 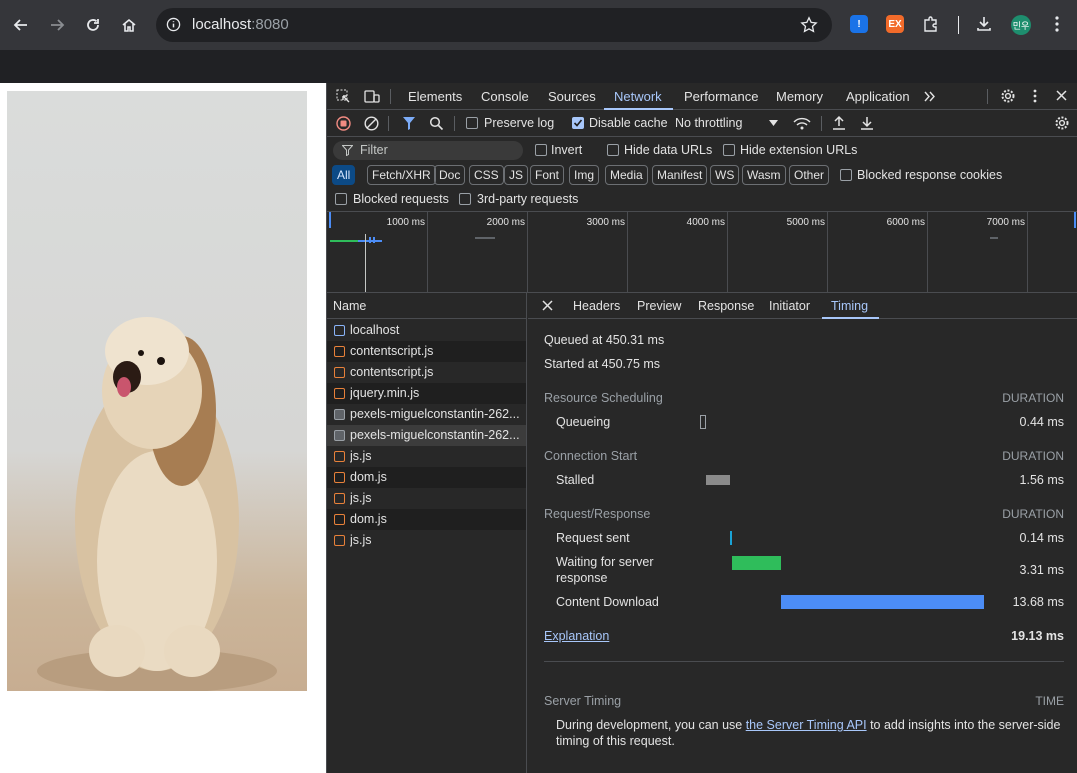 I want to click on search-icon, so click(x=436, y=123).